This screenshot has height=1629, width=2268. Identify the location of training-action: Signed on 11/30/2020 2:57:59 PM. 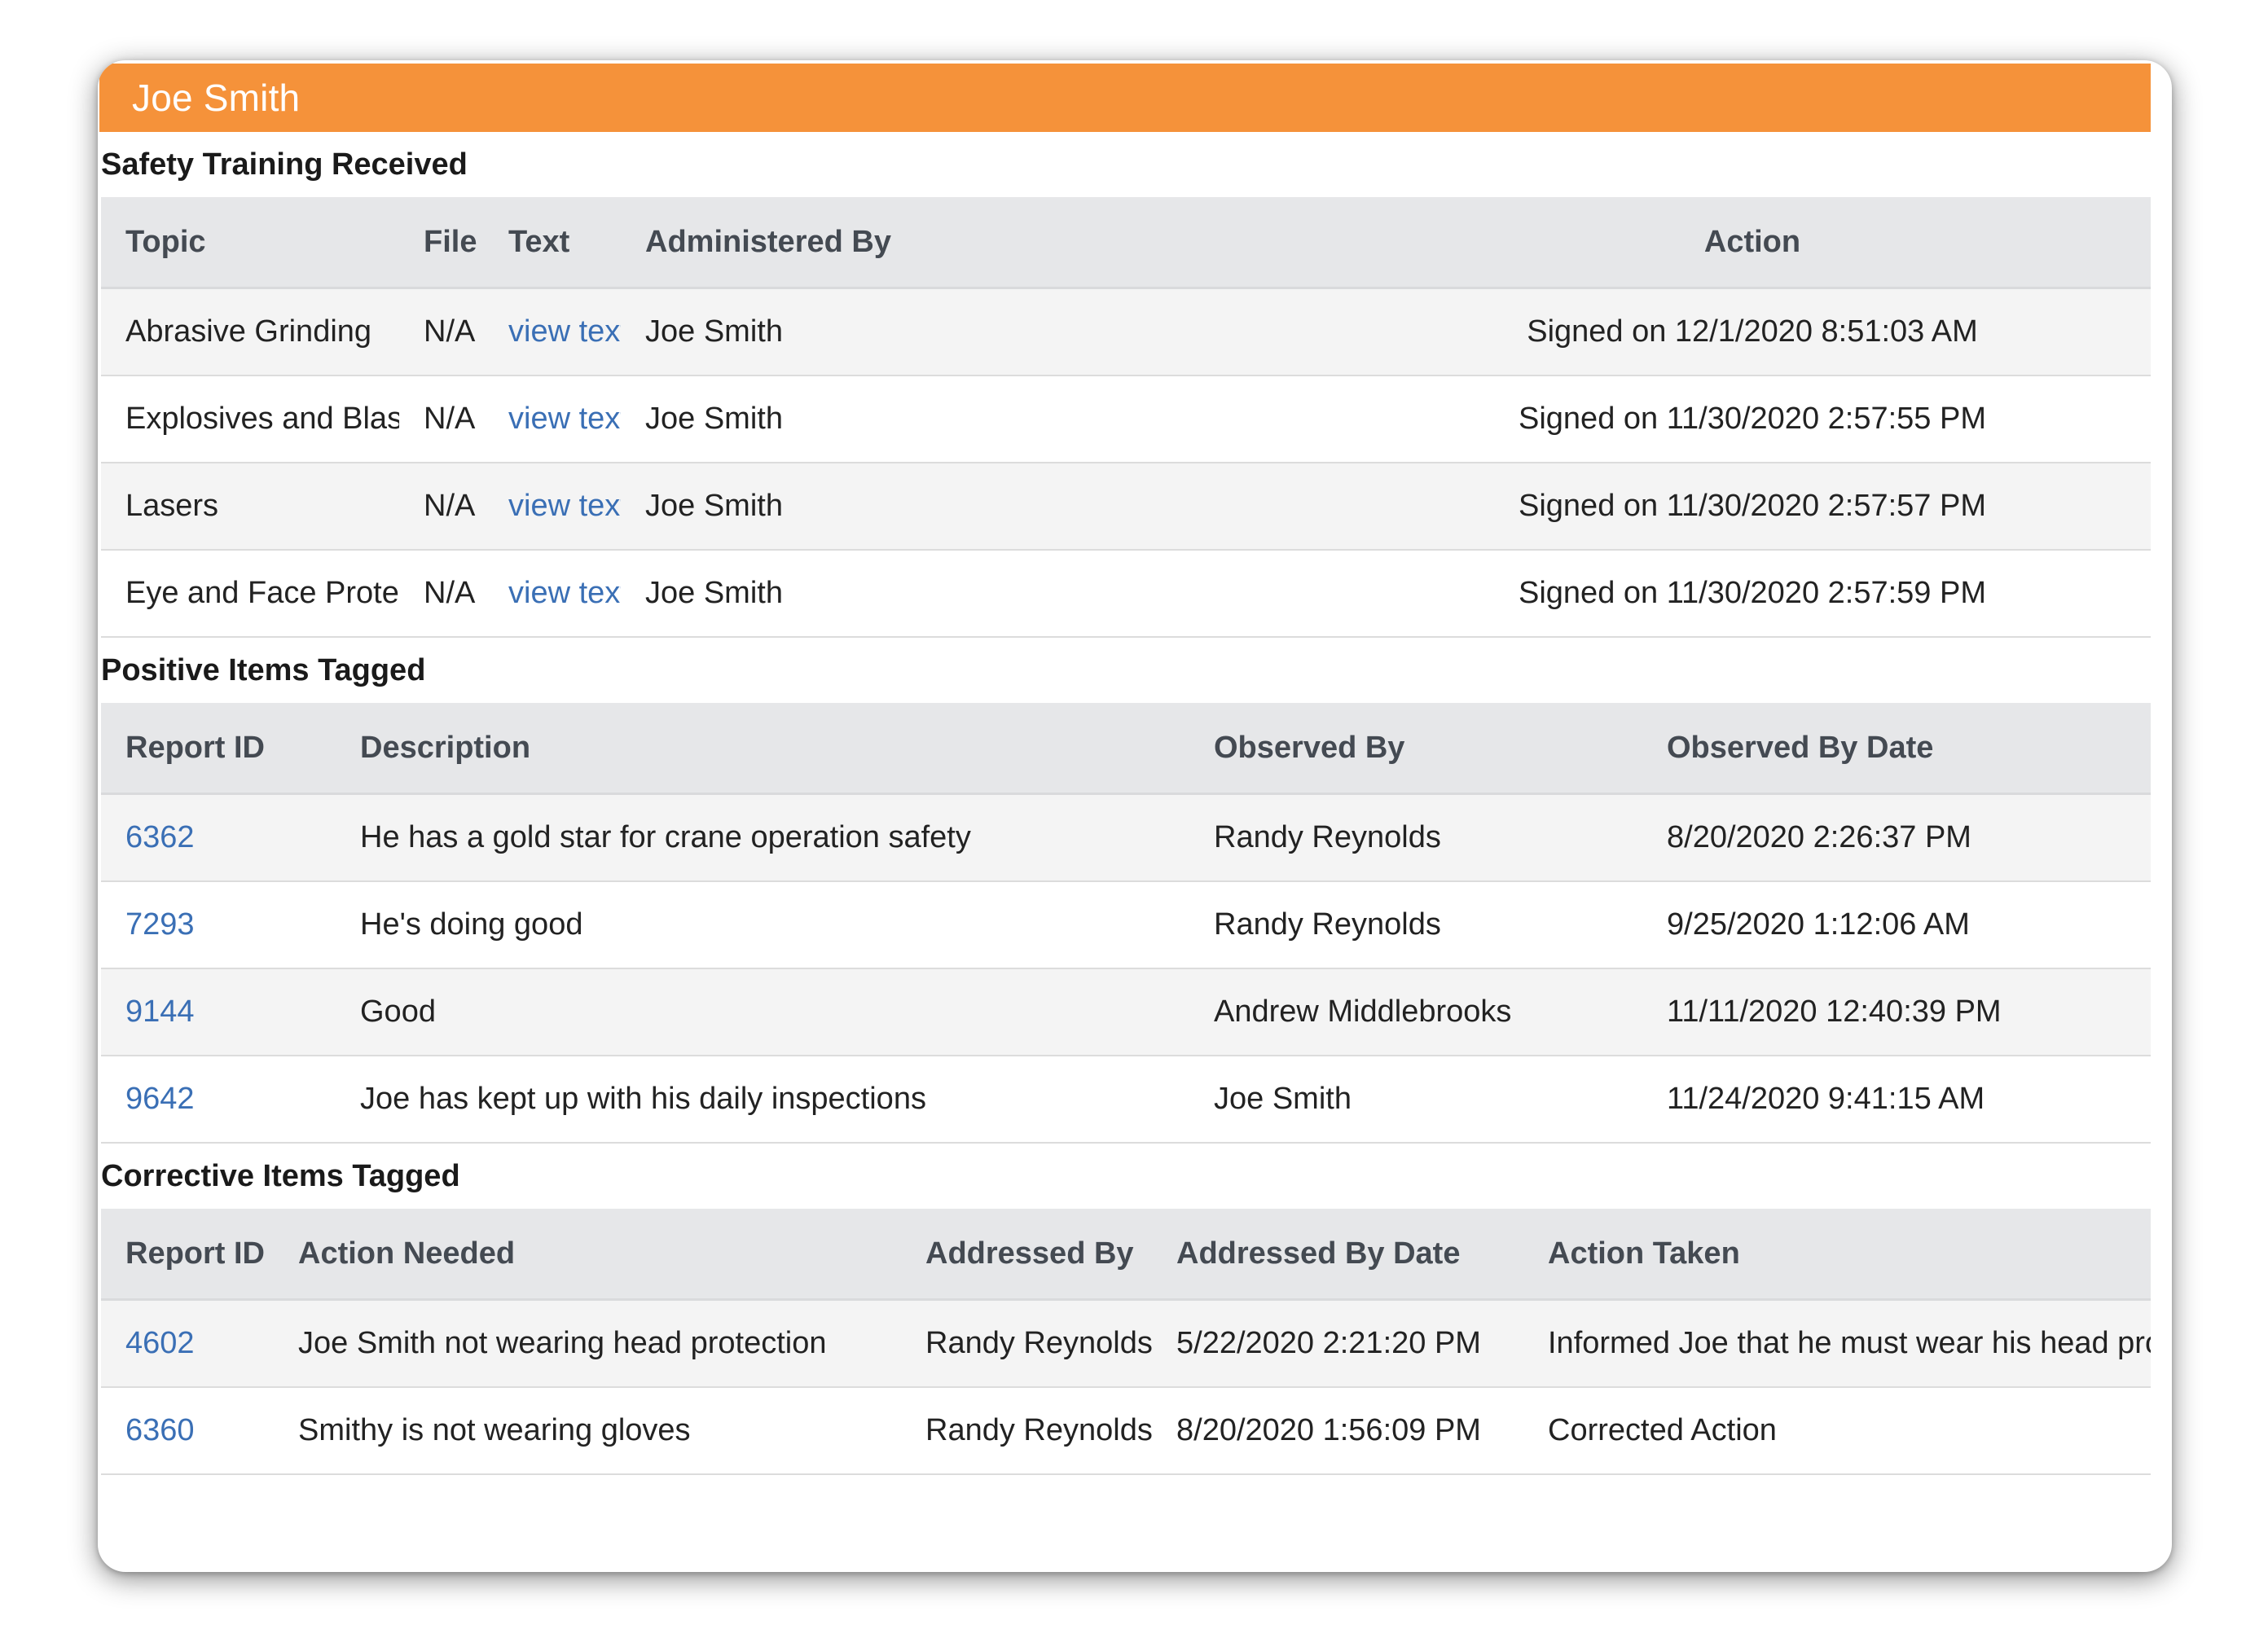
(1753, 594).